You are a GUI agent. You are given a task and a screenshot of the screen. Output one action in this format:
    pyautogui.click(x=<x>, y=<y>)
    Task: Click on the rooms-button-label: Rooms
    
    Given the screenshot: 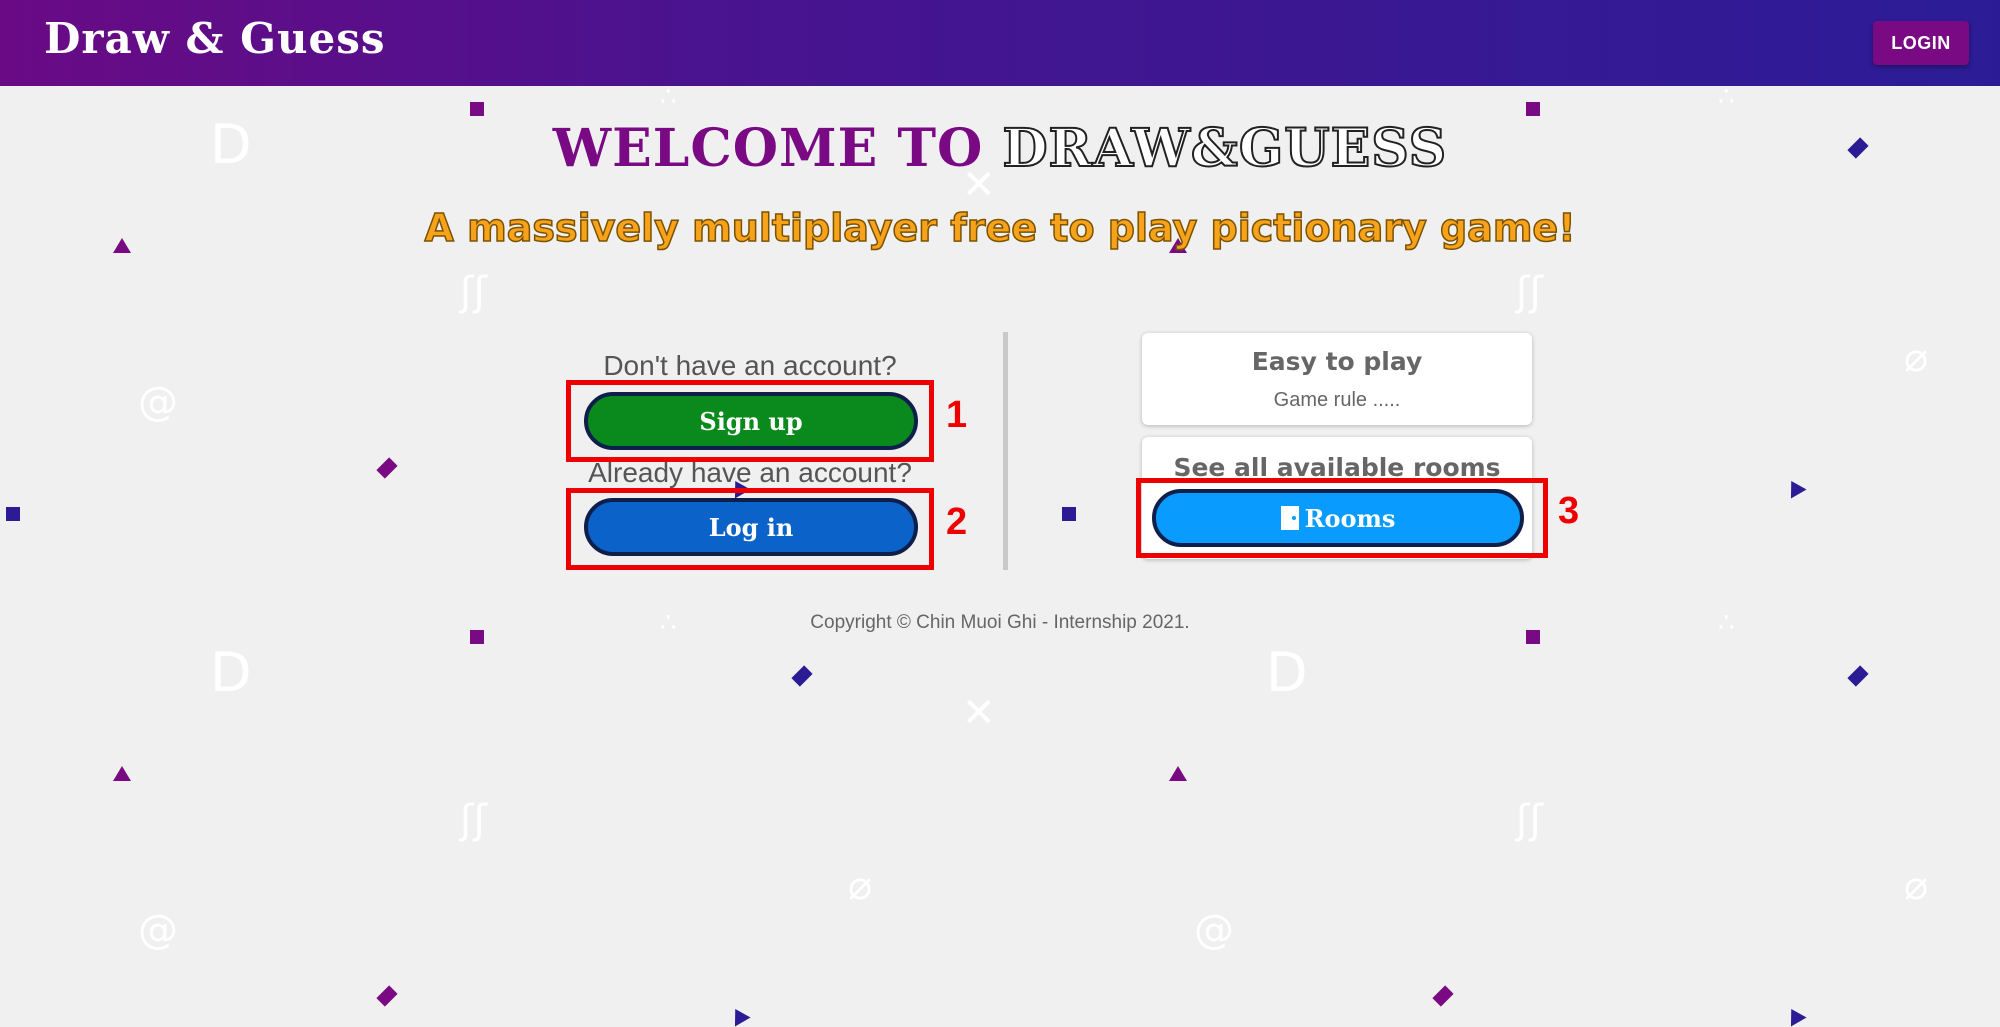 What is the action you would take?
    pyautogui.click(x=1350, y=518)
    